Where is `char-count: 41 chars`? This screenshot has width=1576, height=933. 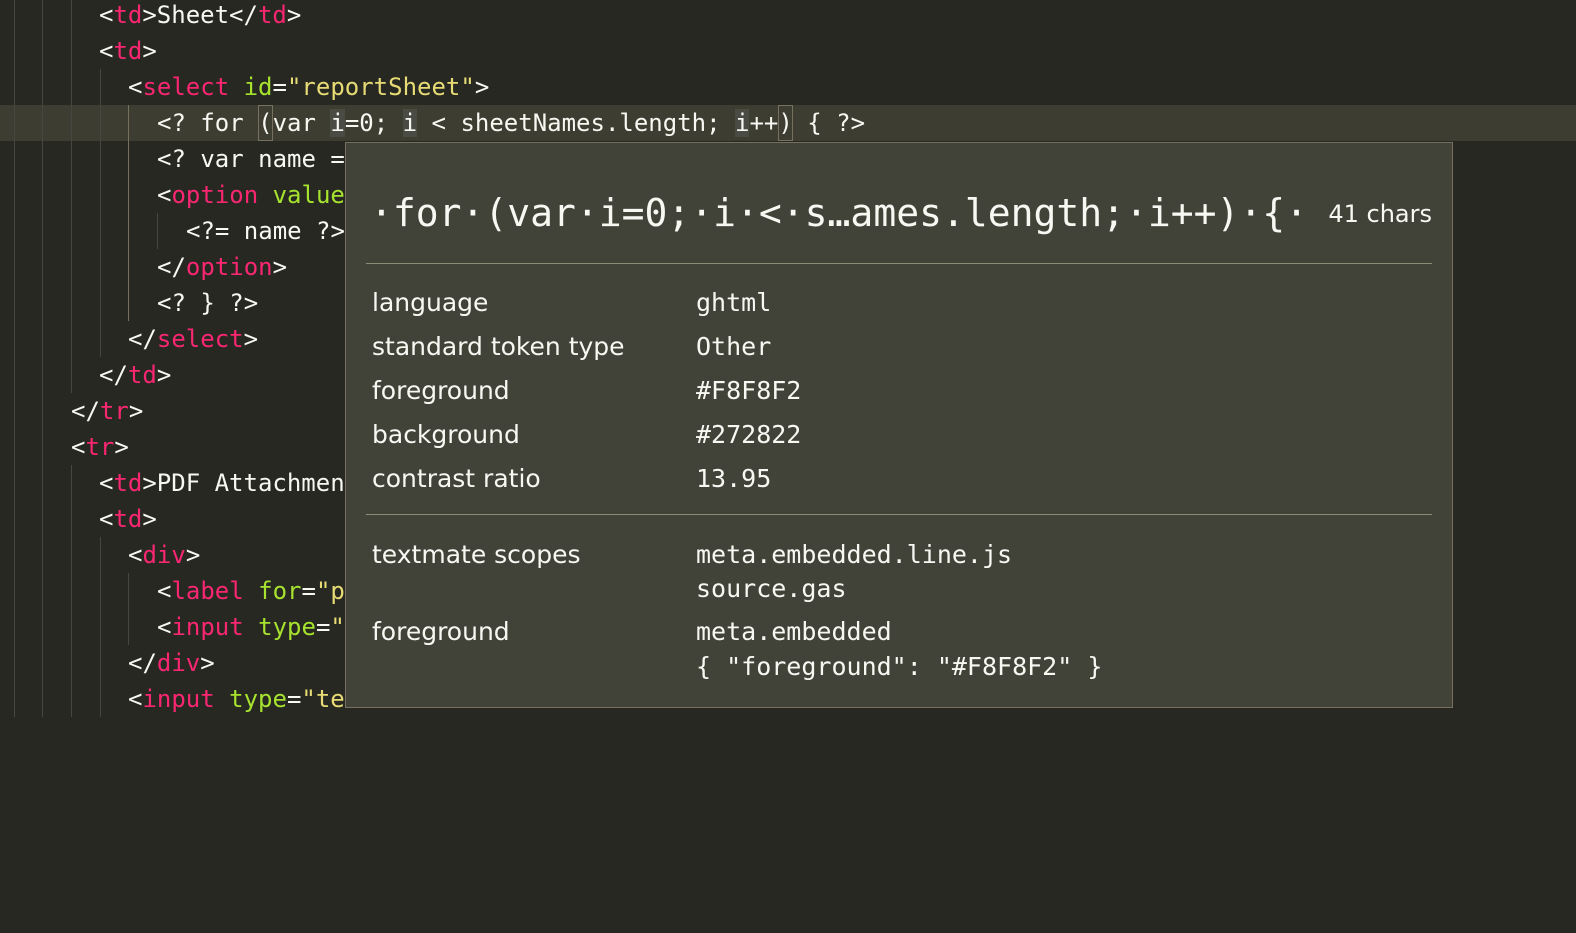 char-count: 41 chars is located at coordinates (1380, 214).